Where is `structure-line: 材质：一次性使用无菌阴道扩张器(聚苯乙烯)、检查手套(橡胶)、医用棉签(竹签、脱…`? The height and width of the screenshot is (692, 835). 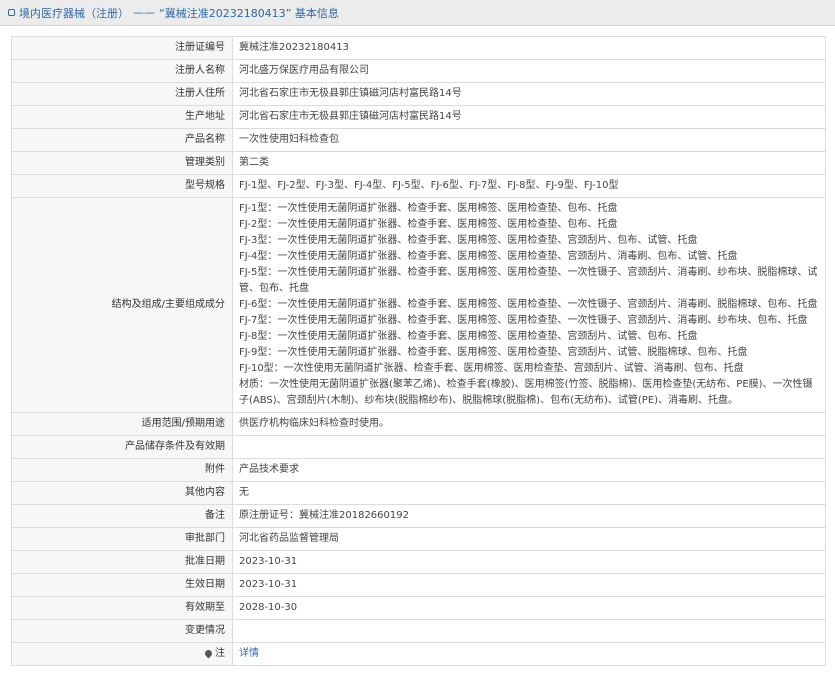
structure-line: 材质：一次性使用无菌阴道扩张器(聚苯乙烯)、检查手套(橡胶)、医用棉签(竹签、脱… is located at coordinates (526, 392).